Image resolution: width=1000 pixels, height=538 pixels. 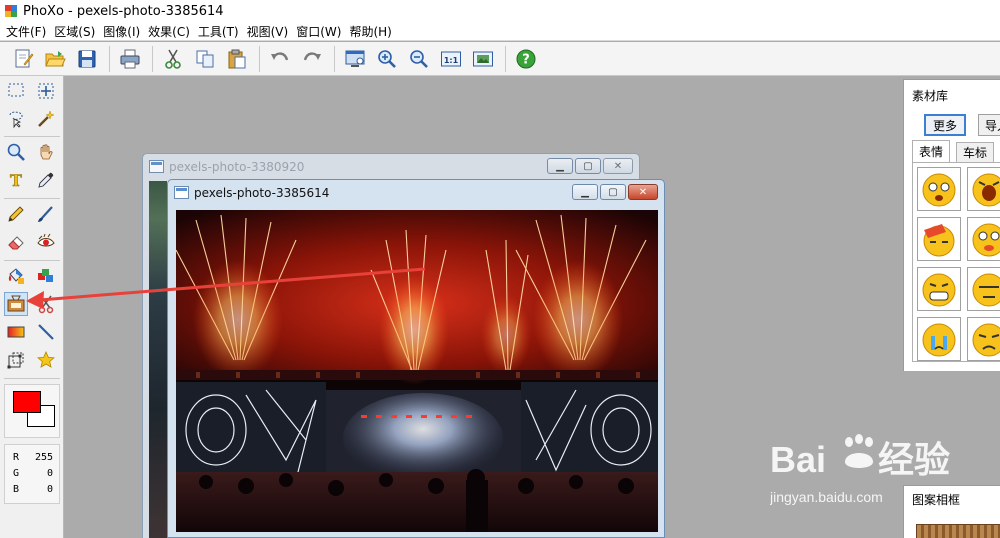 I want to click on copy-button, so click(x=205, y=59).